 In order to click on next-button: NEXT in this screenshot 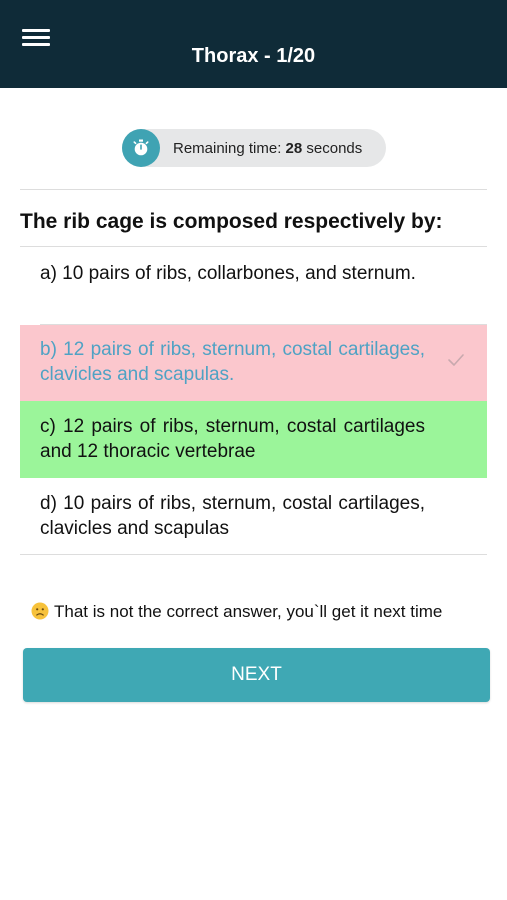, I will do `click(256, 675)`.